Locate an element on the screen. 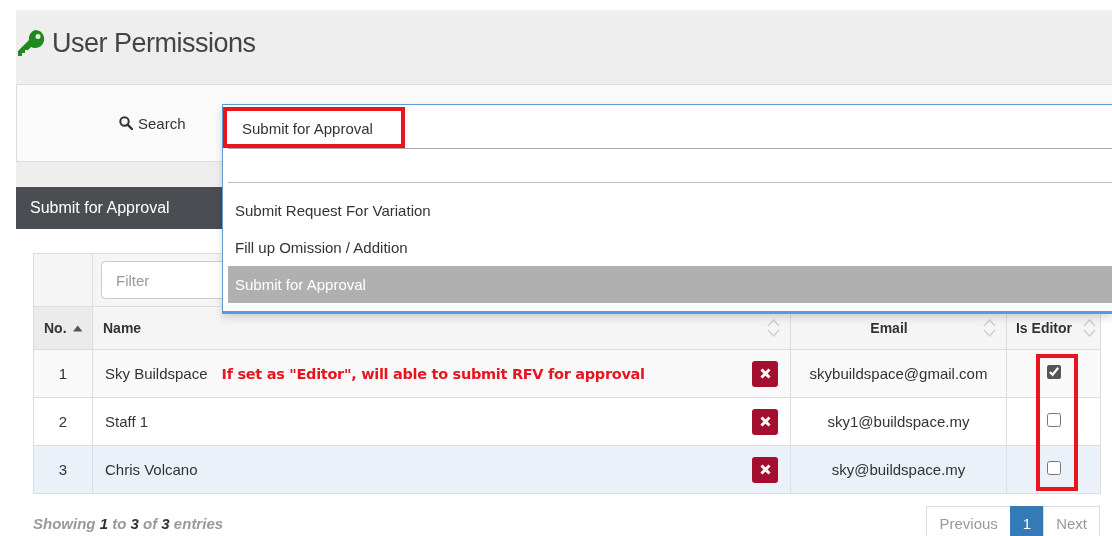 The image size is (1112, 536). entries-summary: Showing 1 to 3 of 3 entries is located at coordinates (128, 523).